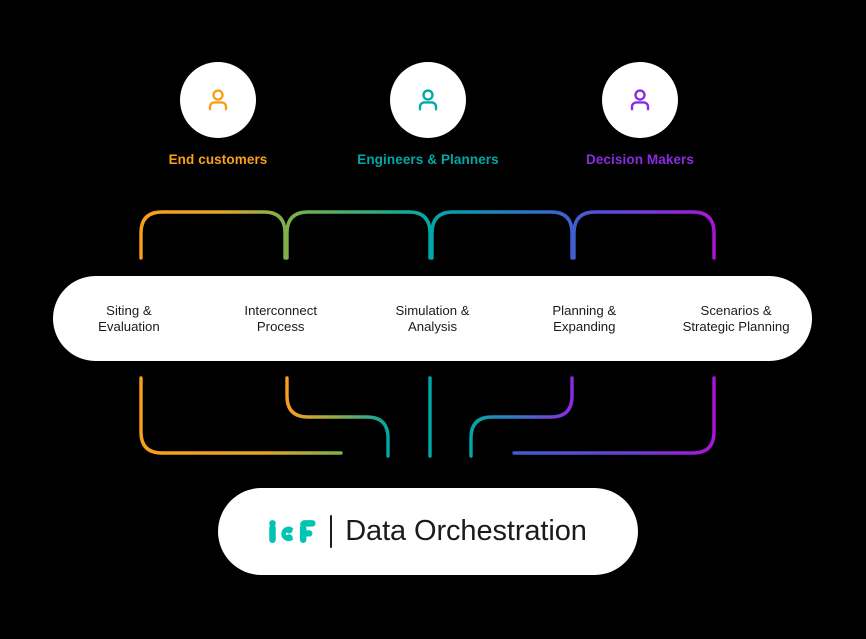 This screenshot has width=866, height=639. I want to click on process-step-planning-expanding: Planning & Expanding, so click(584, 319).